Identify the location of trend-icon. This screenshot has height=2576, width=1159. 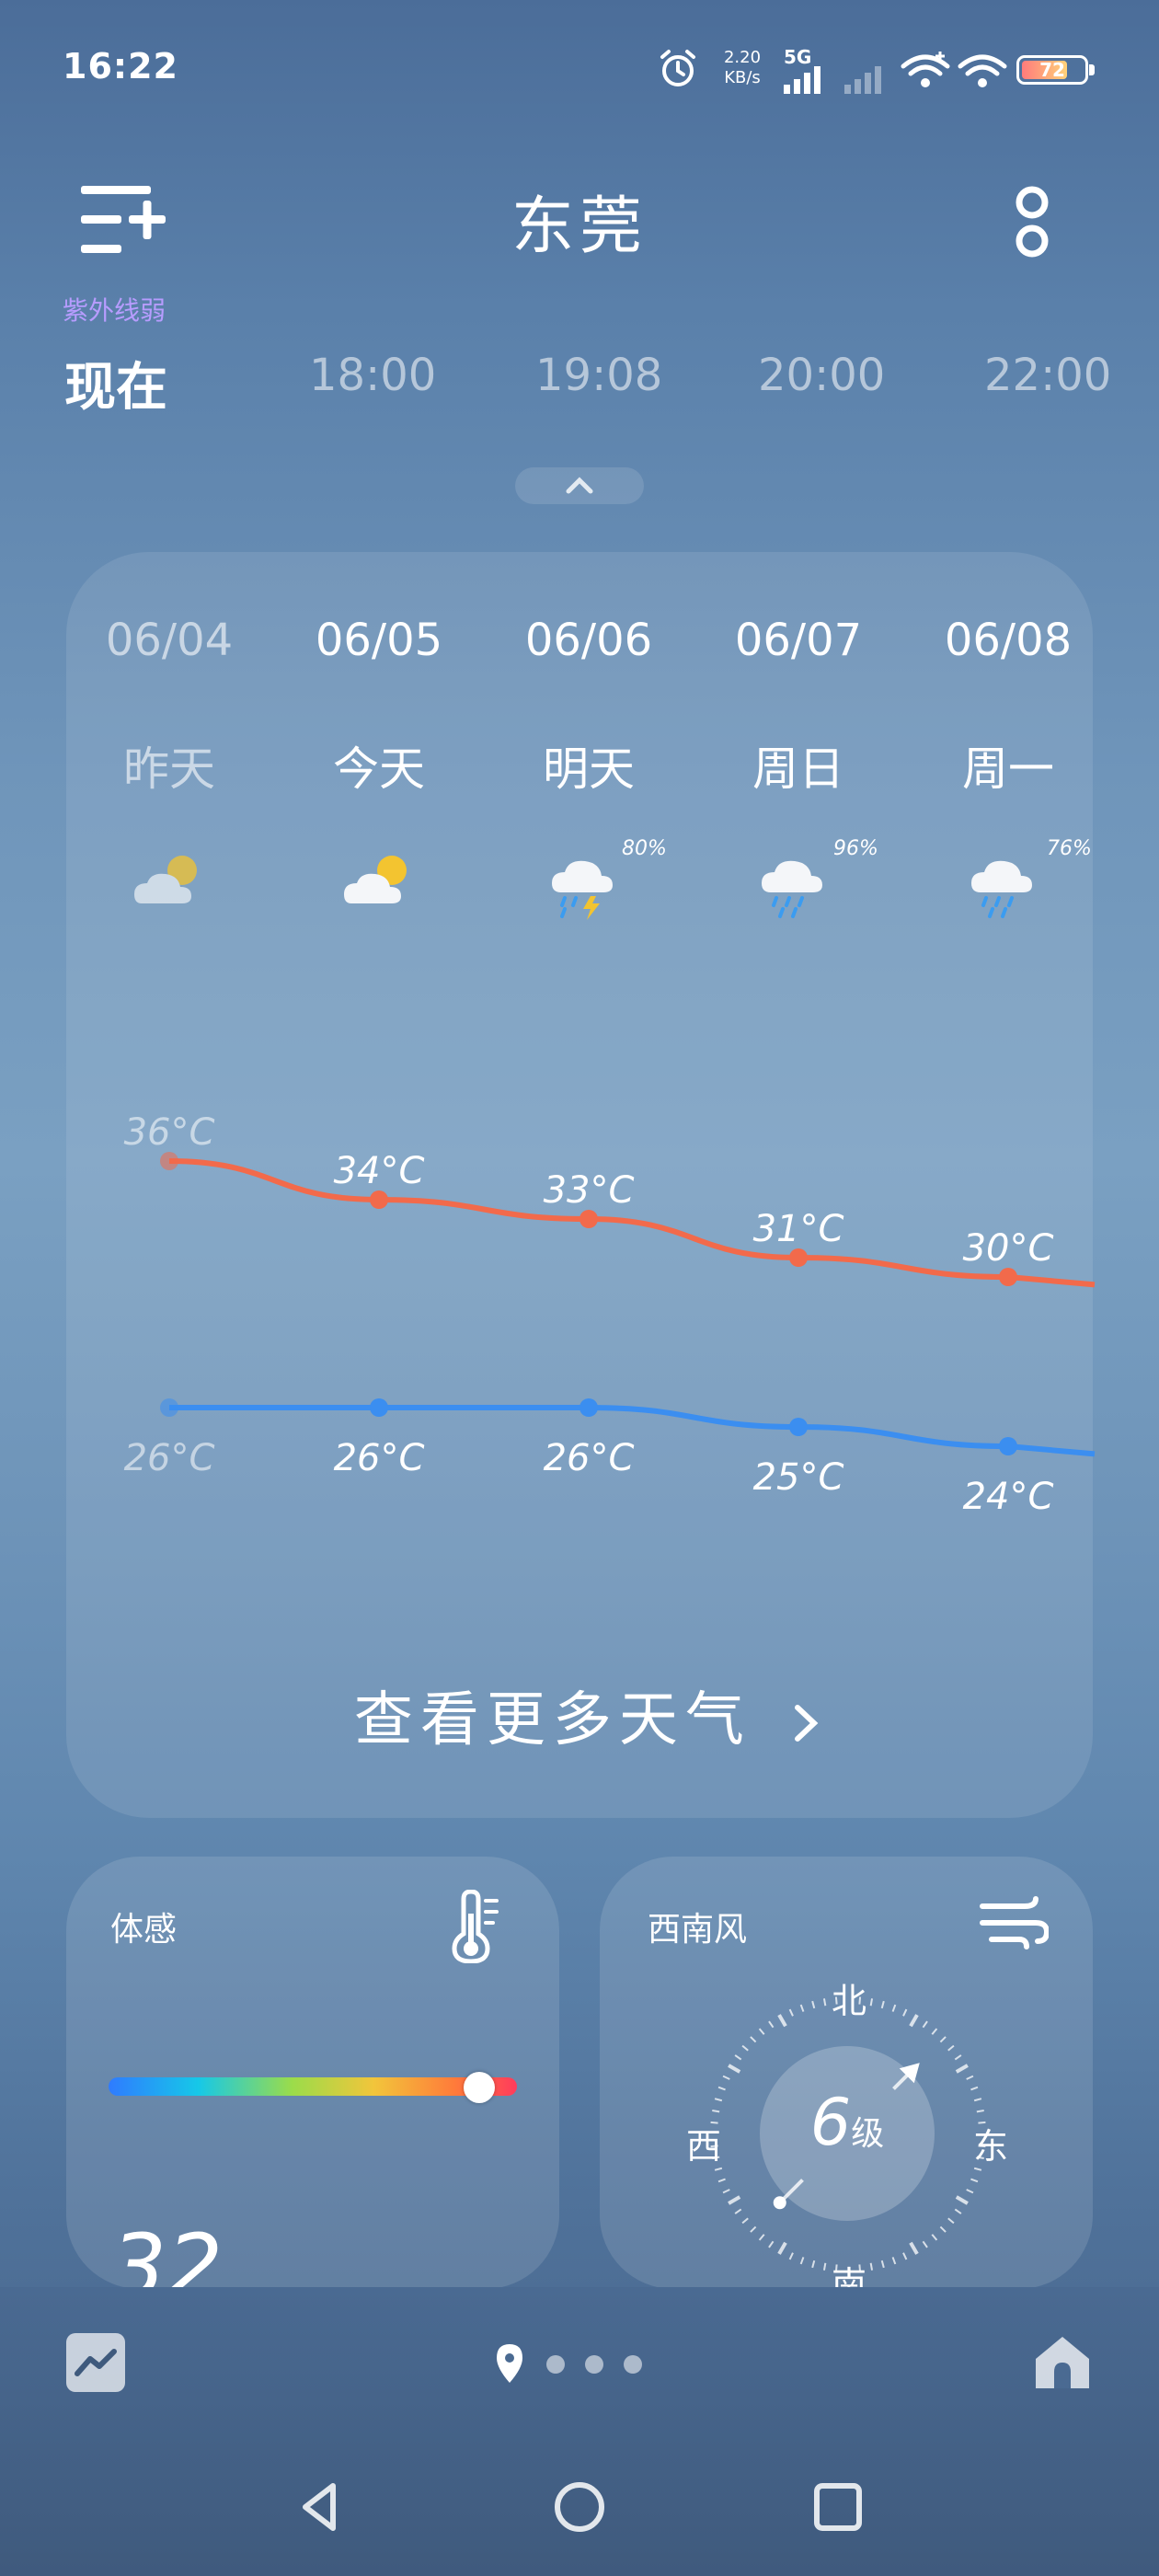
(96, 2362).